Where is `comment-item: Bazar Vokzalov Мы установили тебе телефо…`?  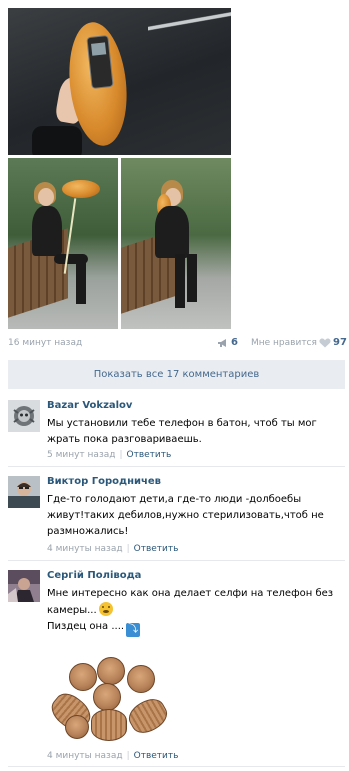
comment-item: Bazar Vokzalov Мы установили тебе телефо… is located at coordinates (176, 431).